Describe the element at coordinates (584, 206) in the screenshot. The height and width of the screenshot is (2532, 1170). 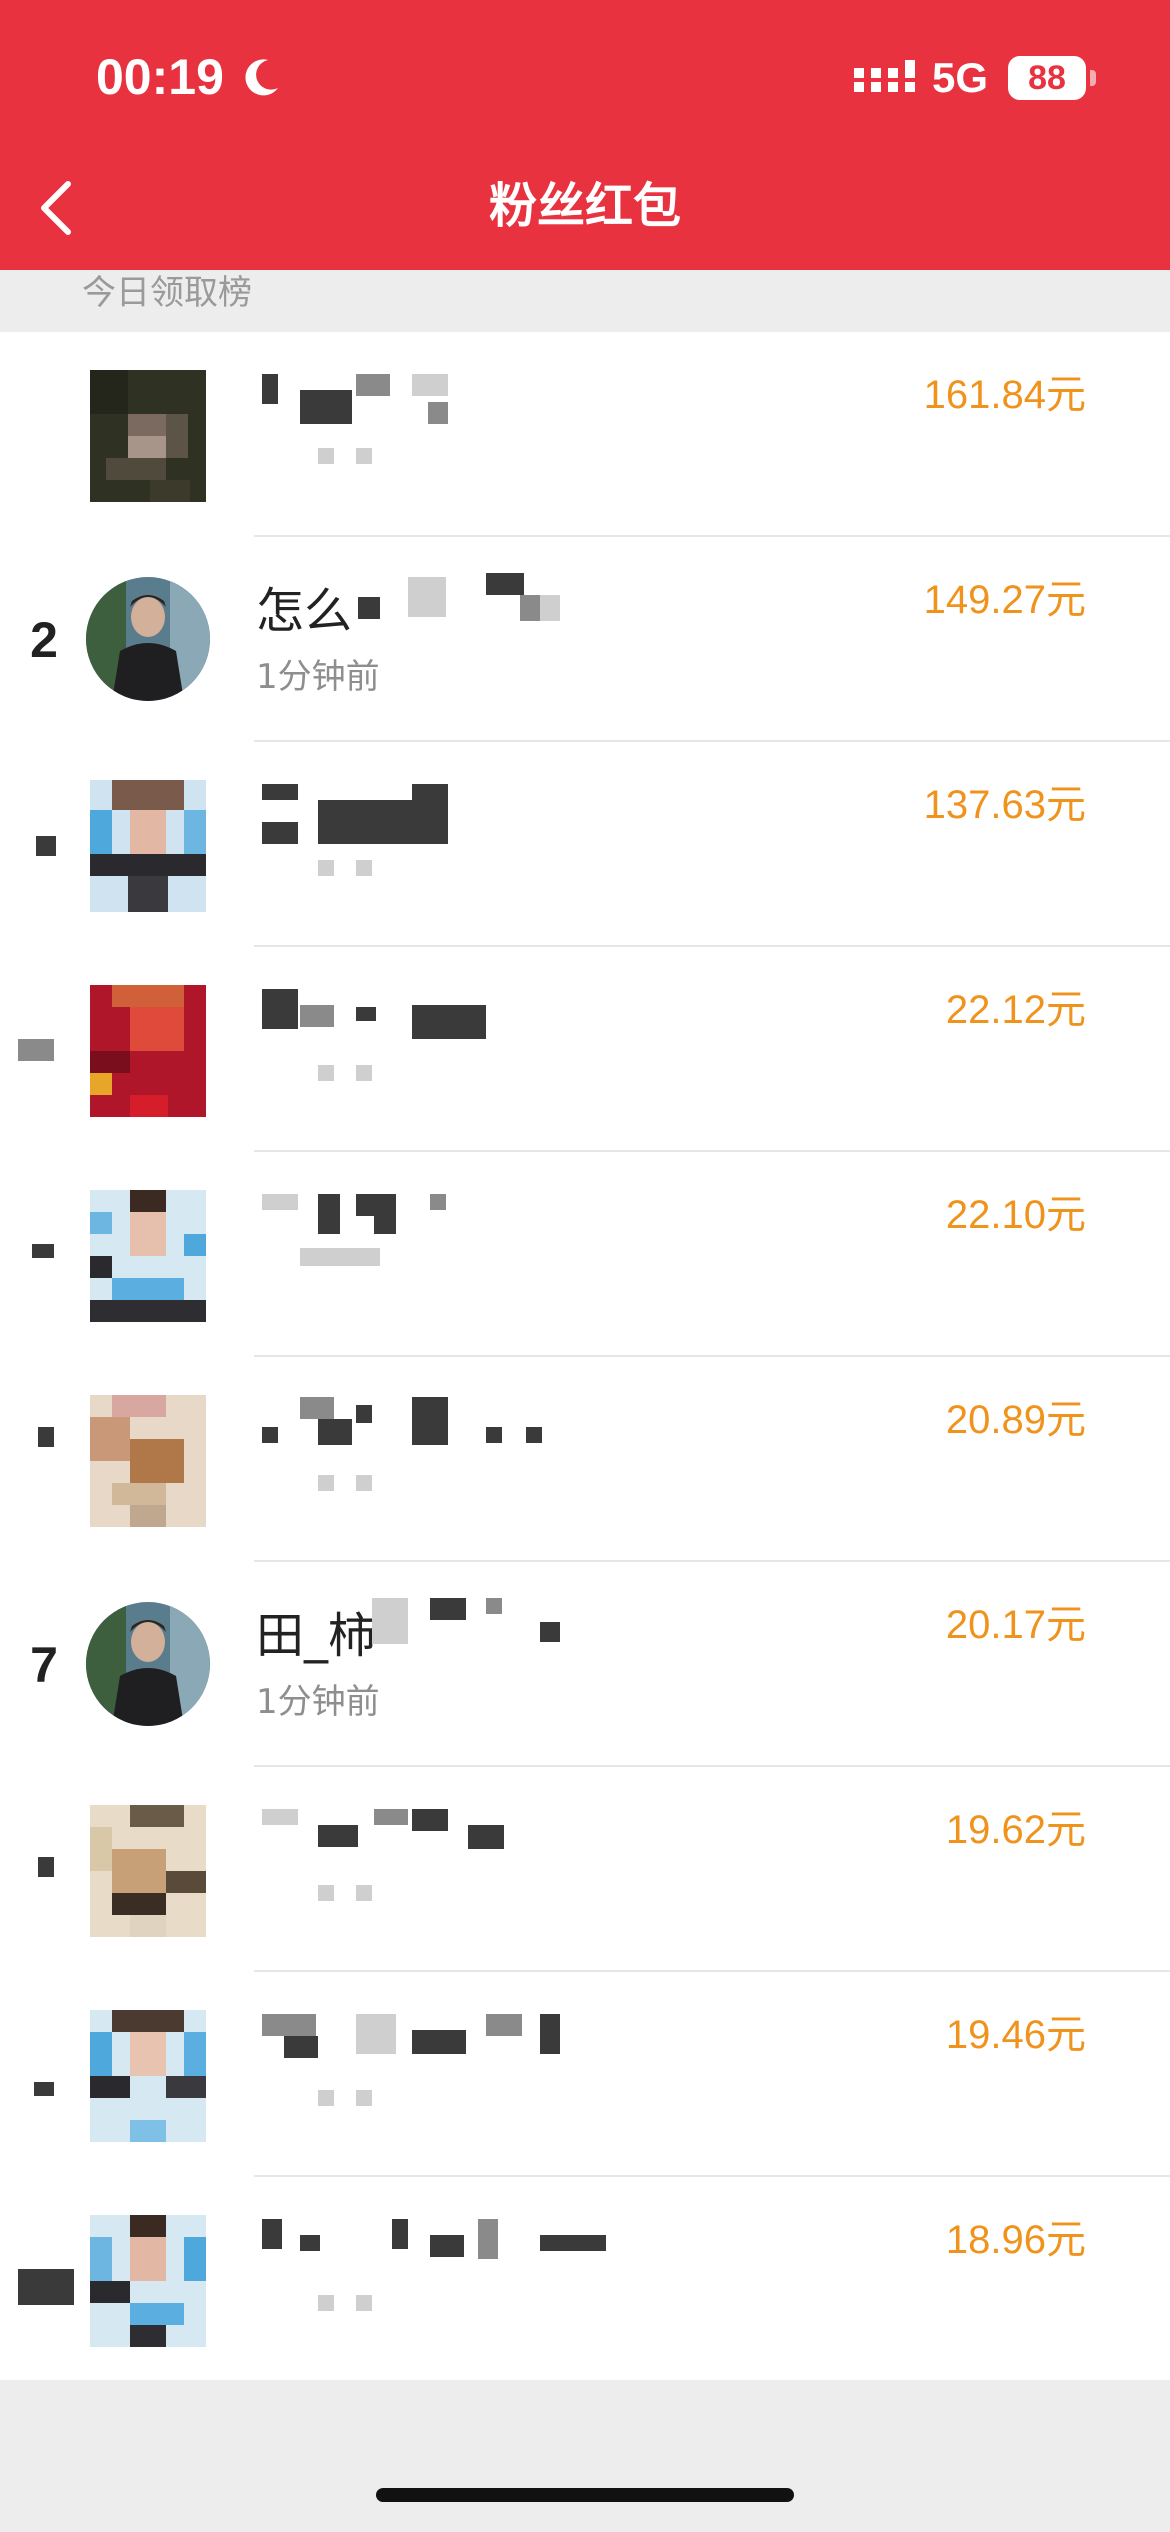
I see `page-title: 粉丝红包` at that location.